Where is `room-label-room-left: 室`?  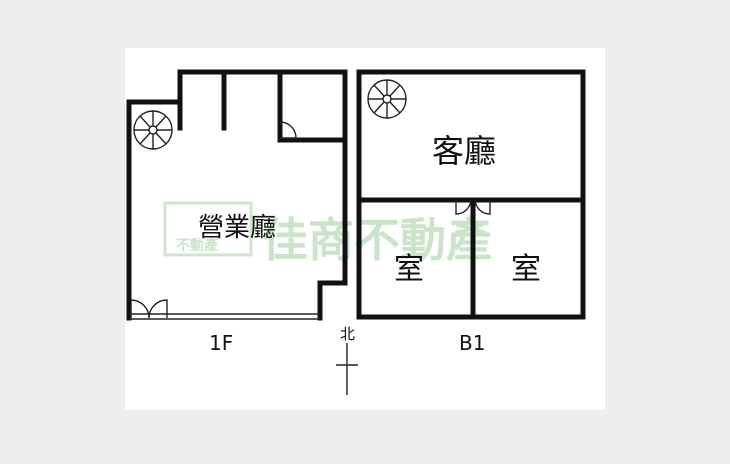 room-label-room-left: 室 is located at coordinates (409, 269).